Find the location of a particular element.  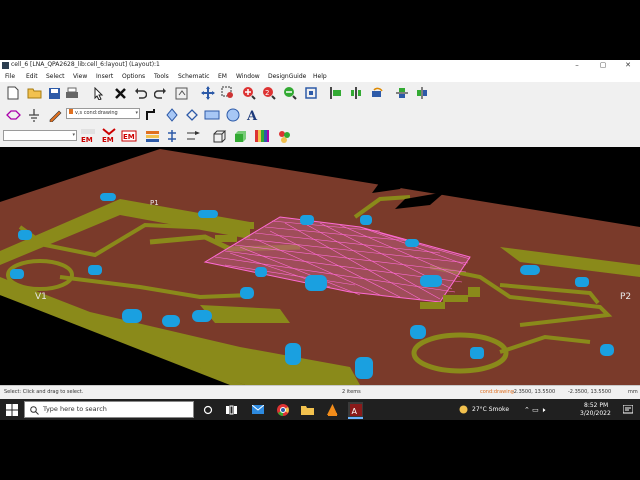

component-3d-icon is located at coordinates (284, 136).